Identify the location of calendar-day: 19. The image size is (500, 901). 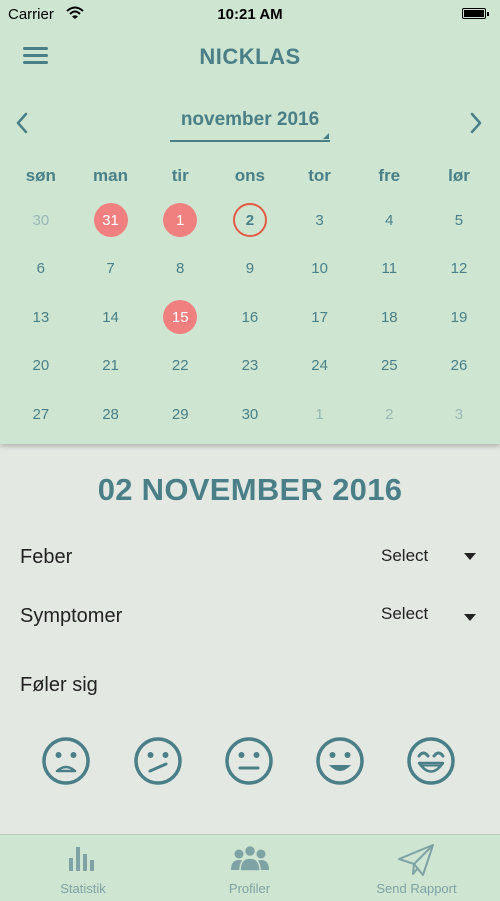
(459, 317).